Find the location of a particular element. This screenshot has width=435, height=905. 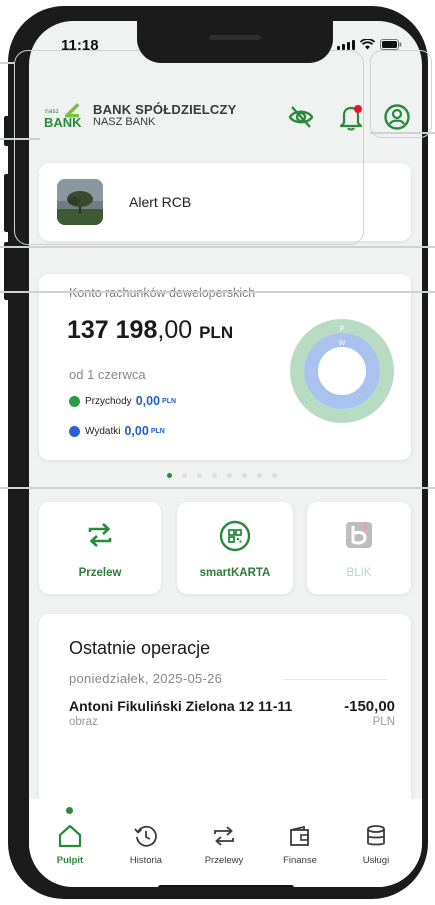

nav-item-historia: Historia is located at coordinates (146, 843).